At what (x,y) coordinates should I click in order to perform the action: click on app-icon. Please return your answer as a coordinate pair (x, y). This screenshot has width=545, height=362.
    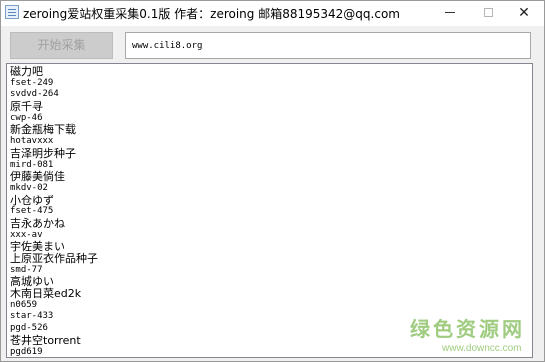
    Looking at the image, I should click on (12, 12).